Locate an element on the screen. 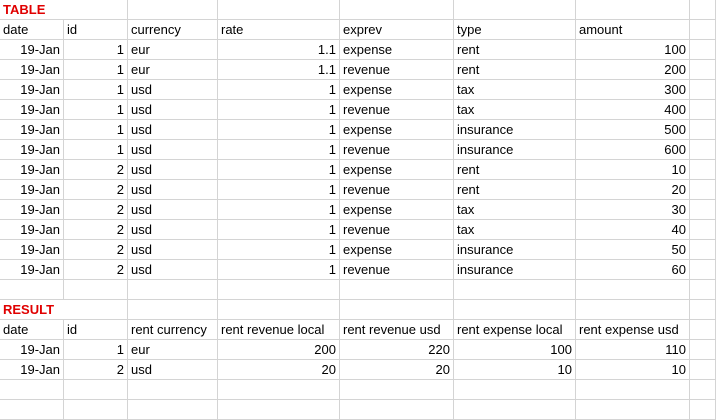 This screenshot has width=716, height=420. column-header: exprev is located at coordinates (397, 30).